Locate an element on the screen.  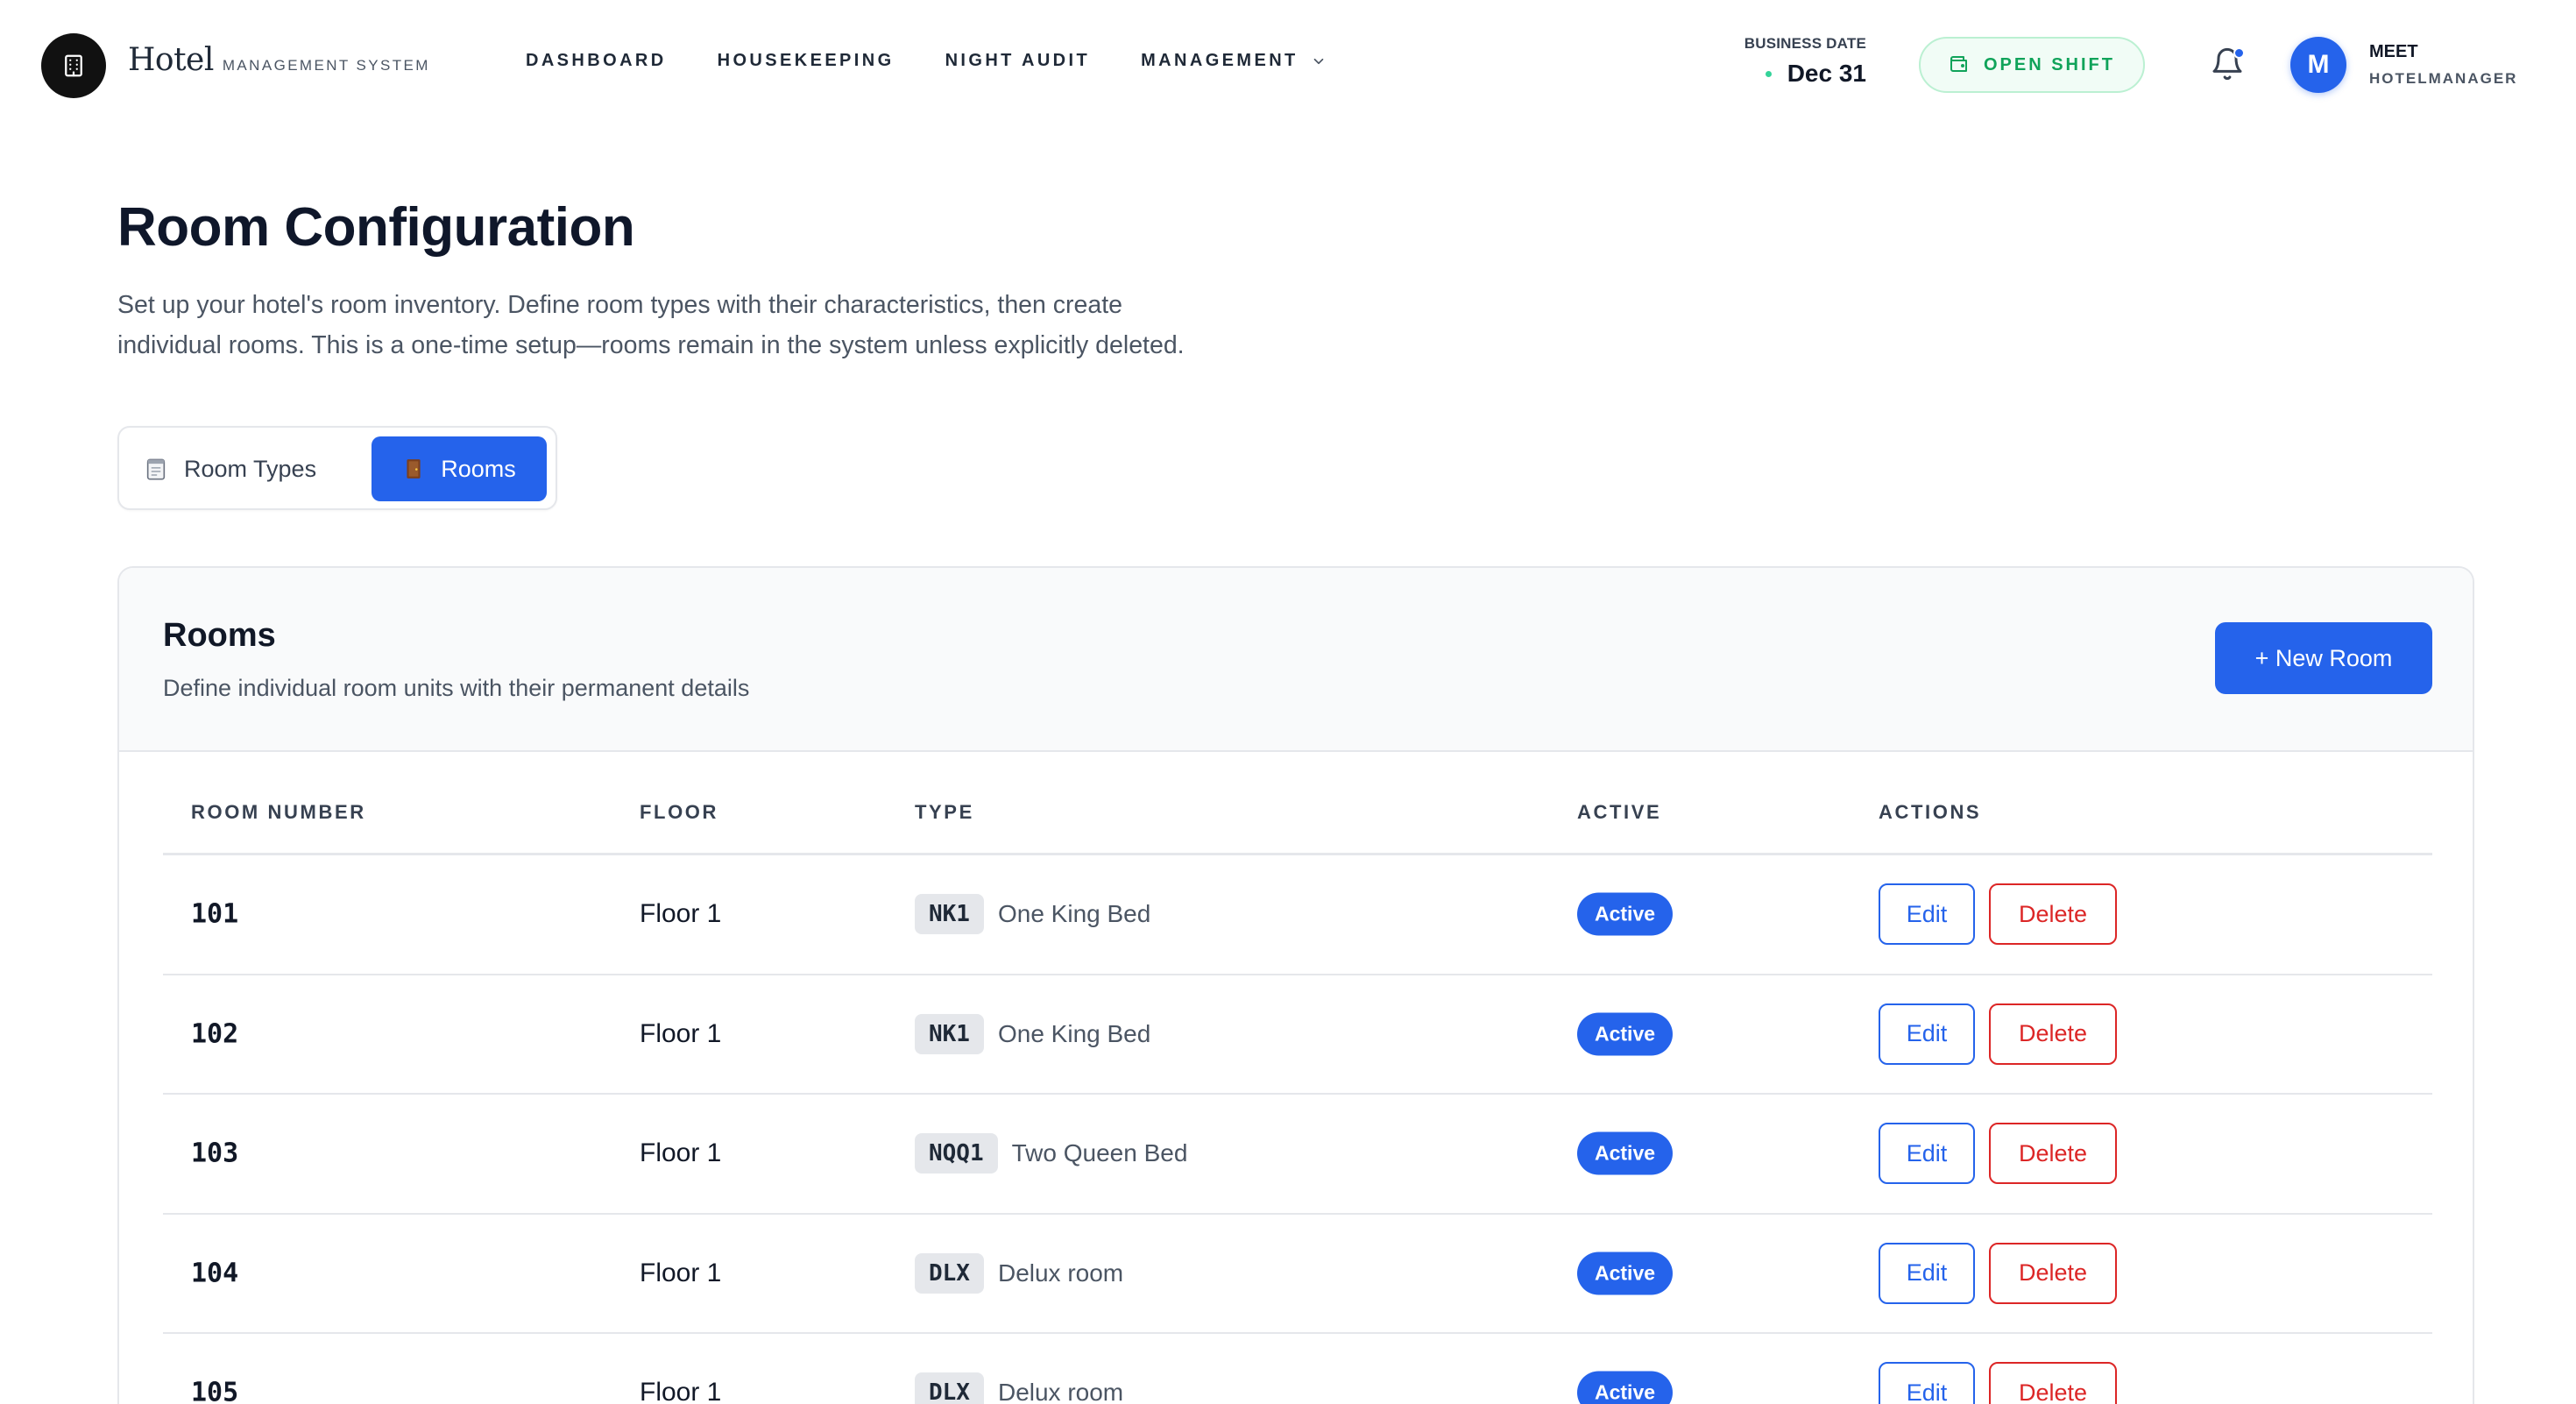
tab-room-types: Room Types is located at coordinates (236, 468).